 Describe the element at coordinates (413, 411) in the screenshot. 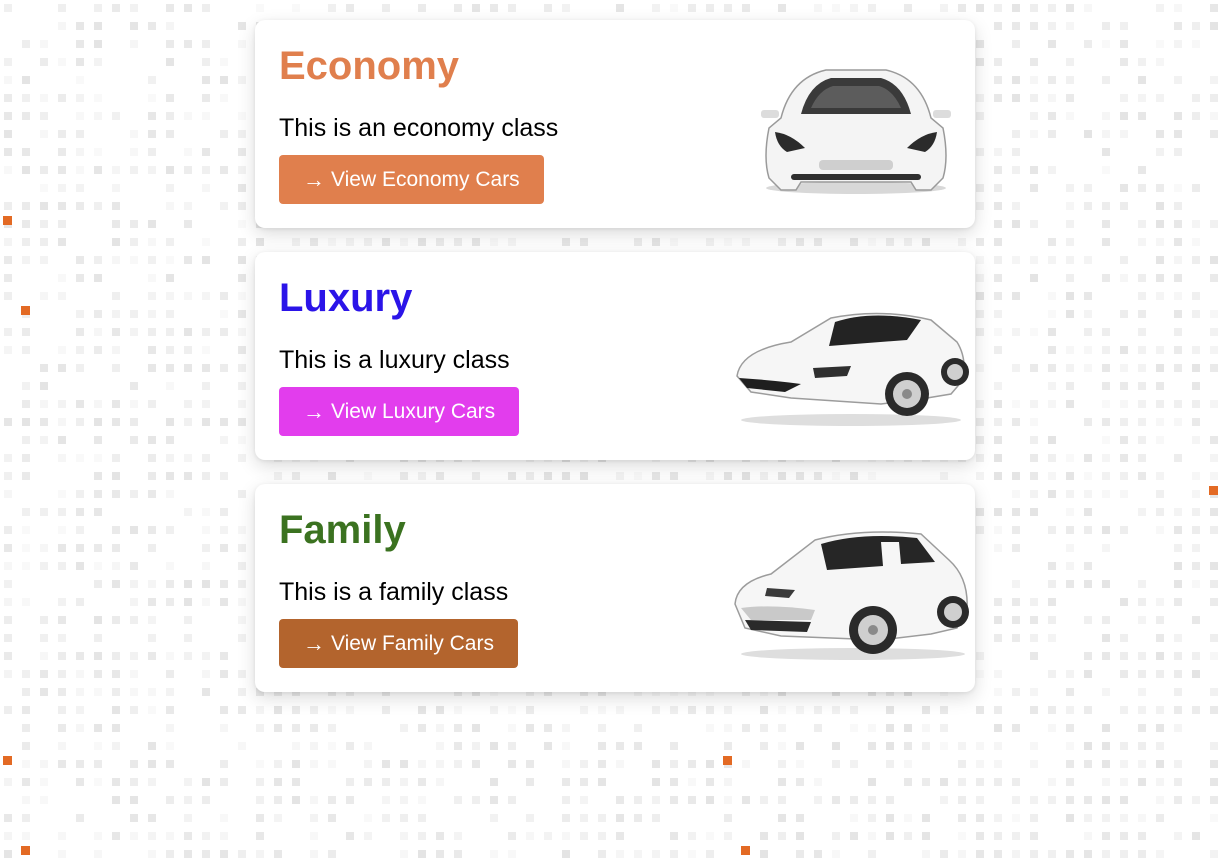

I see `view-luxury-cars-label: View Luxury Cars` at that location.